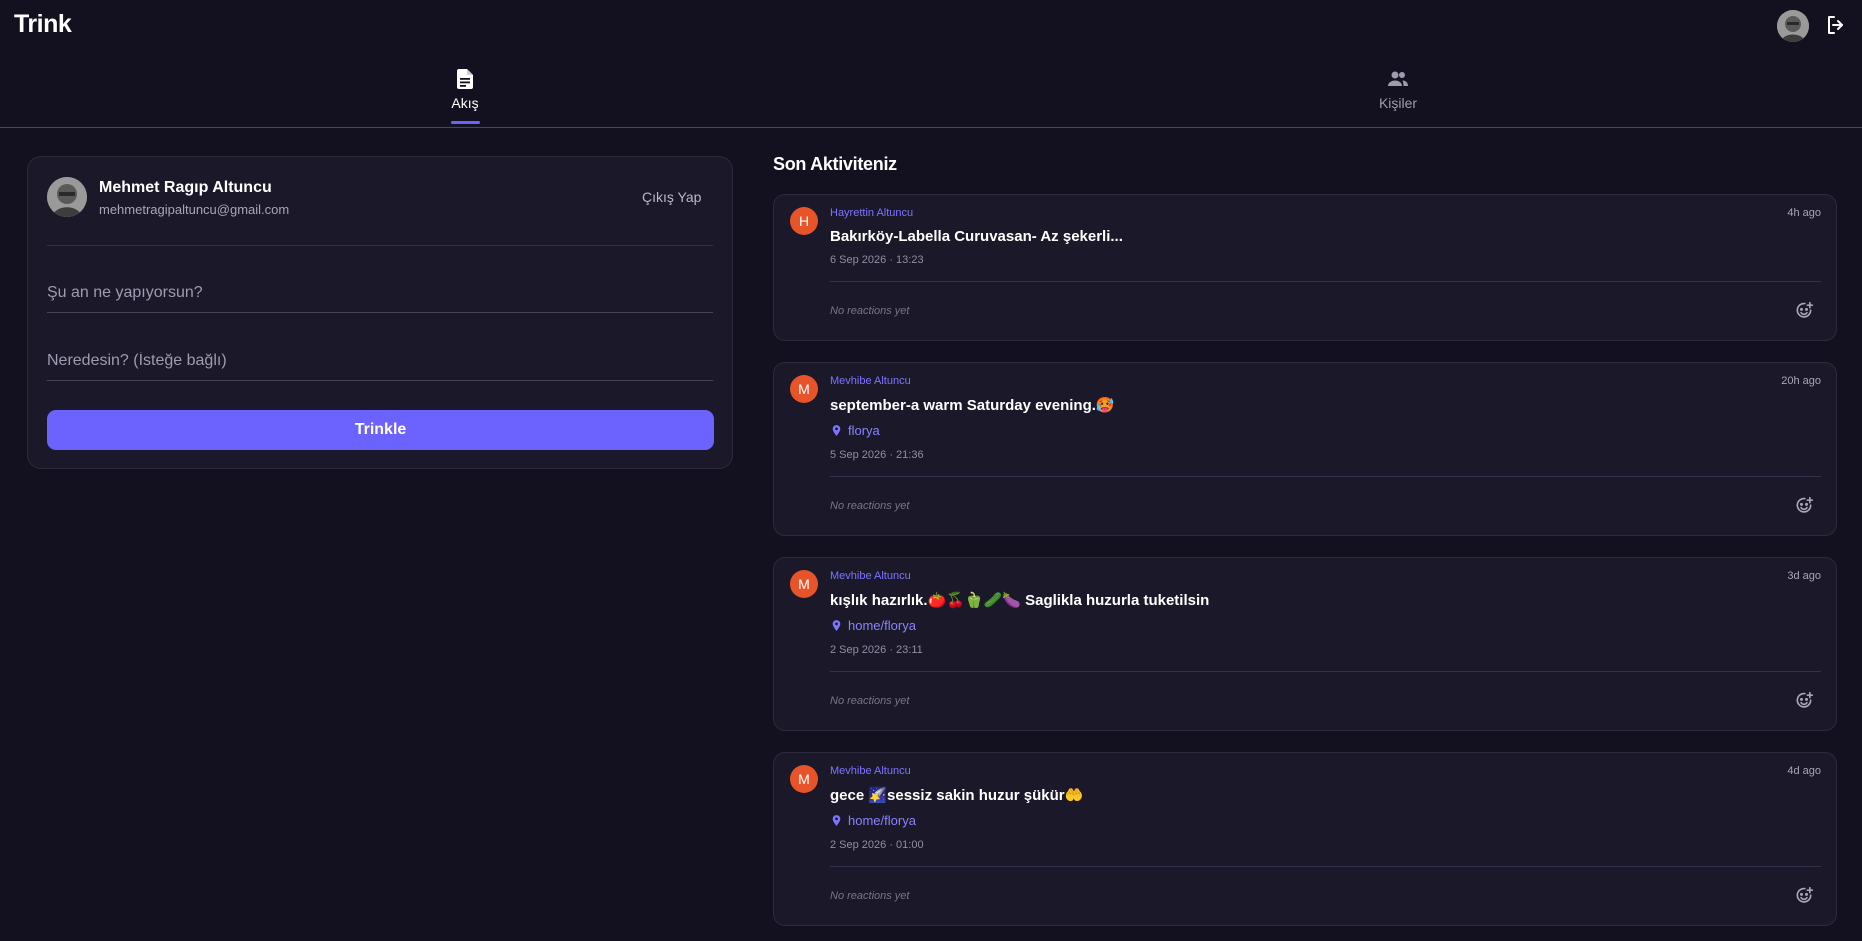  Describe the element at coordinates (67, 197) in the screenshot. I see `compose-avatar` at that location.